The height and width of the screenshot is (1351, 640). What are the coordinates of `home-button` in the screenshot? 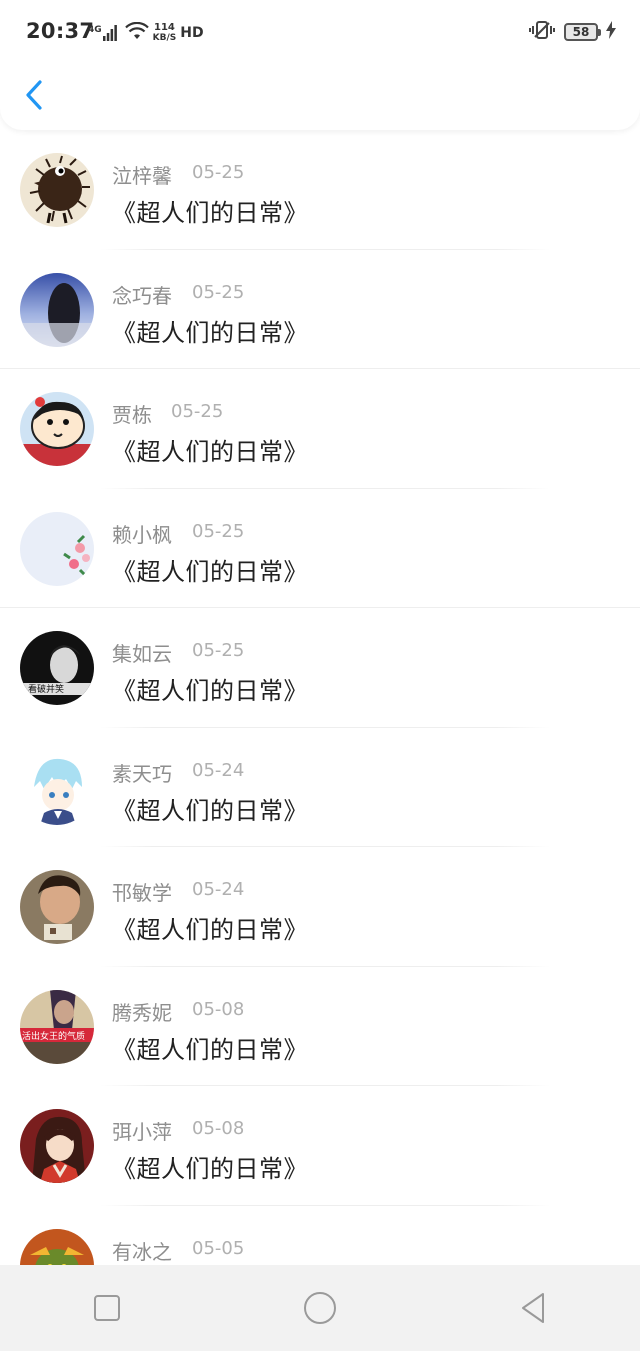 It's located at (320, 1308).